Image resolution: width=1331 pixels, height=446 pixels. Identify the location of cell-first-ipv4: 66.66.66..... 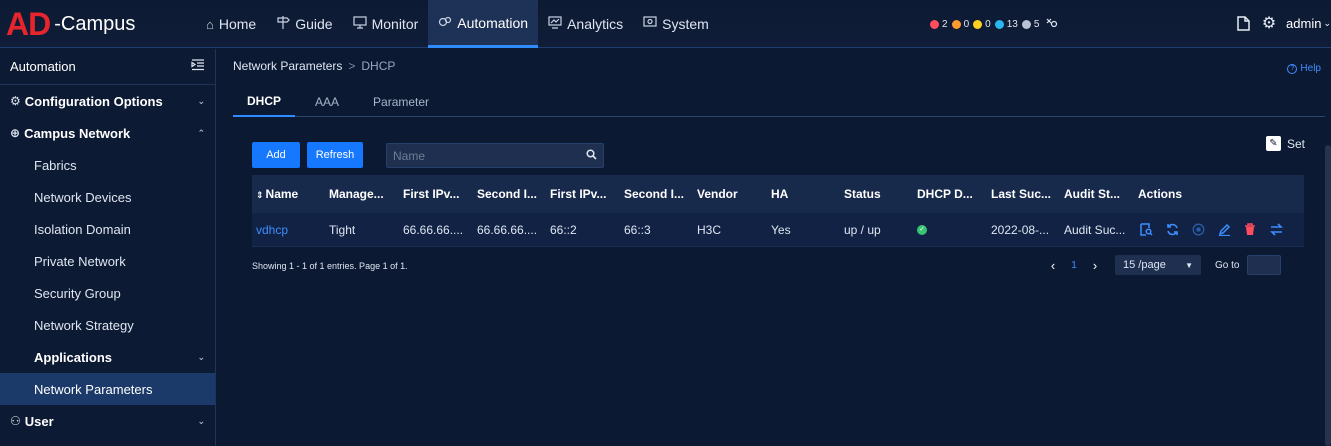
(433, 229).